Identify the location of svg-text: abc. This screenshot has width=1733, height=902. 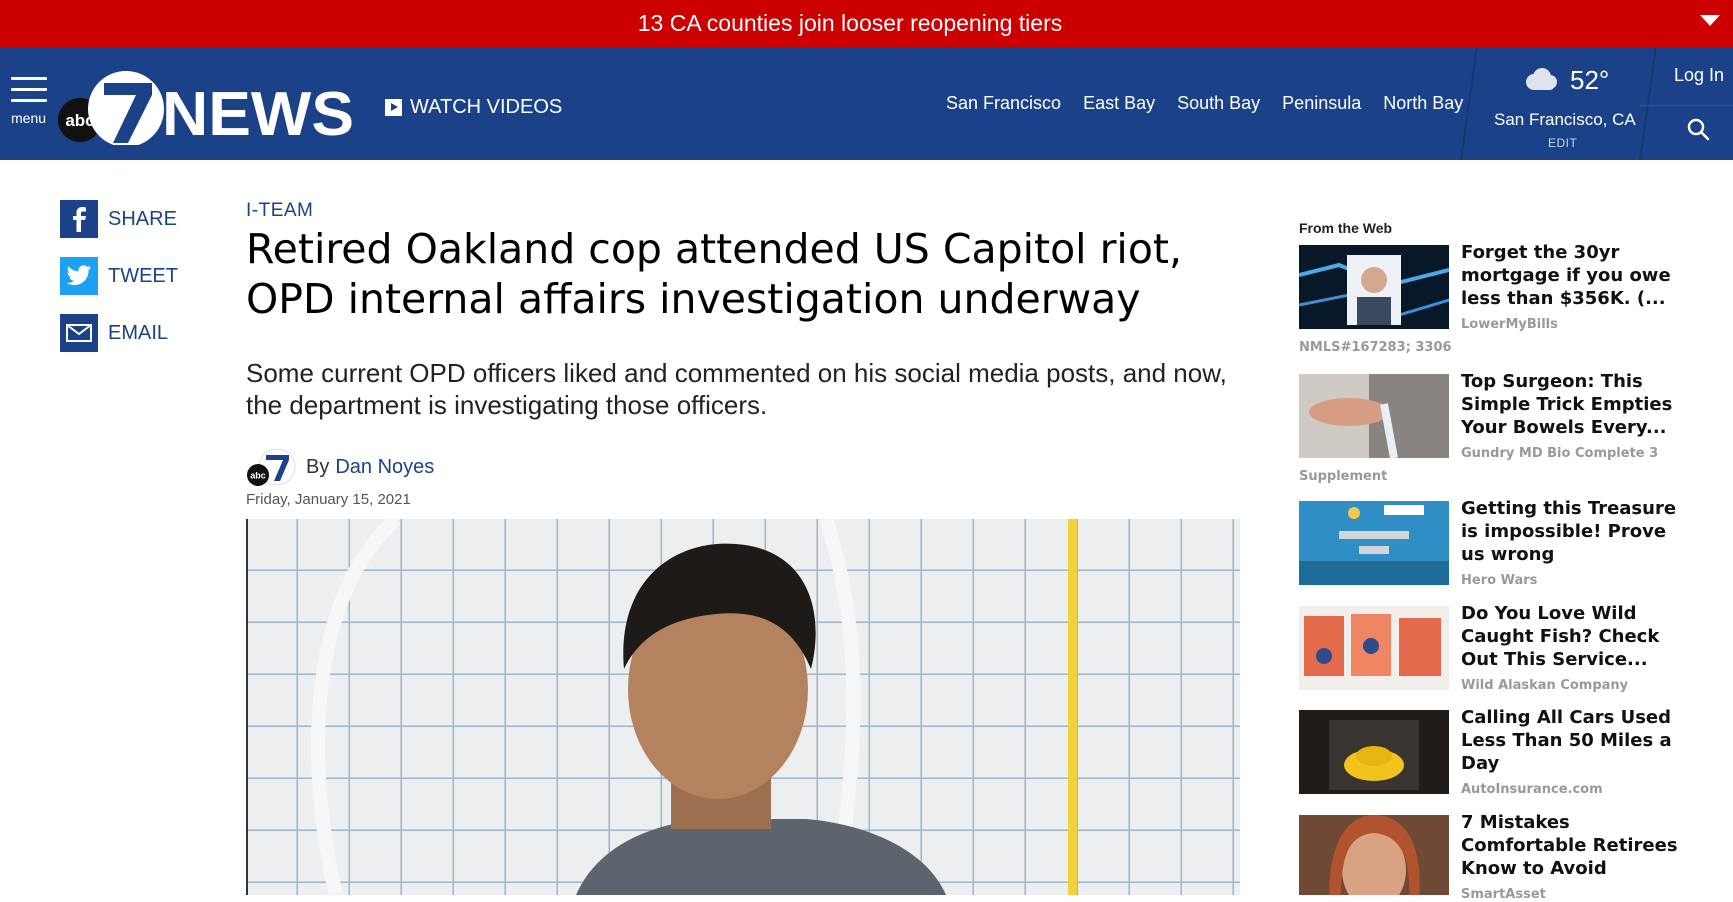
(258, 476).